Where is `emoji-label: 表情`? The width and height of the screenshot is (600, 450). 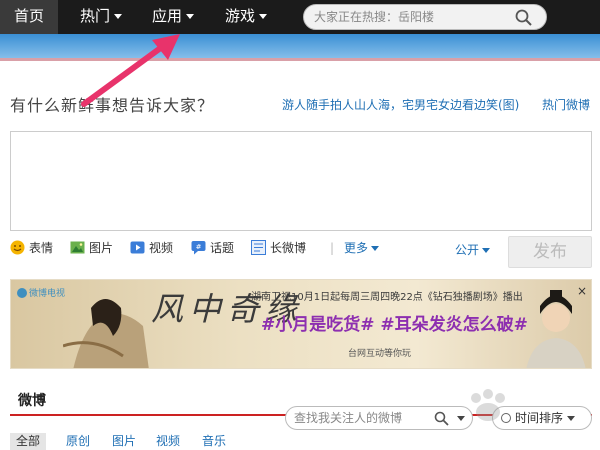 emoji-label: 表情 is located at coordinates (41, 248).